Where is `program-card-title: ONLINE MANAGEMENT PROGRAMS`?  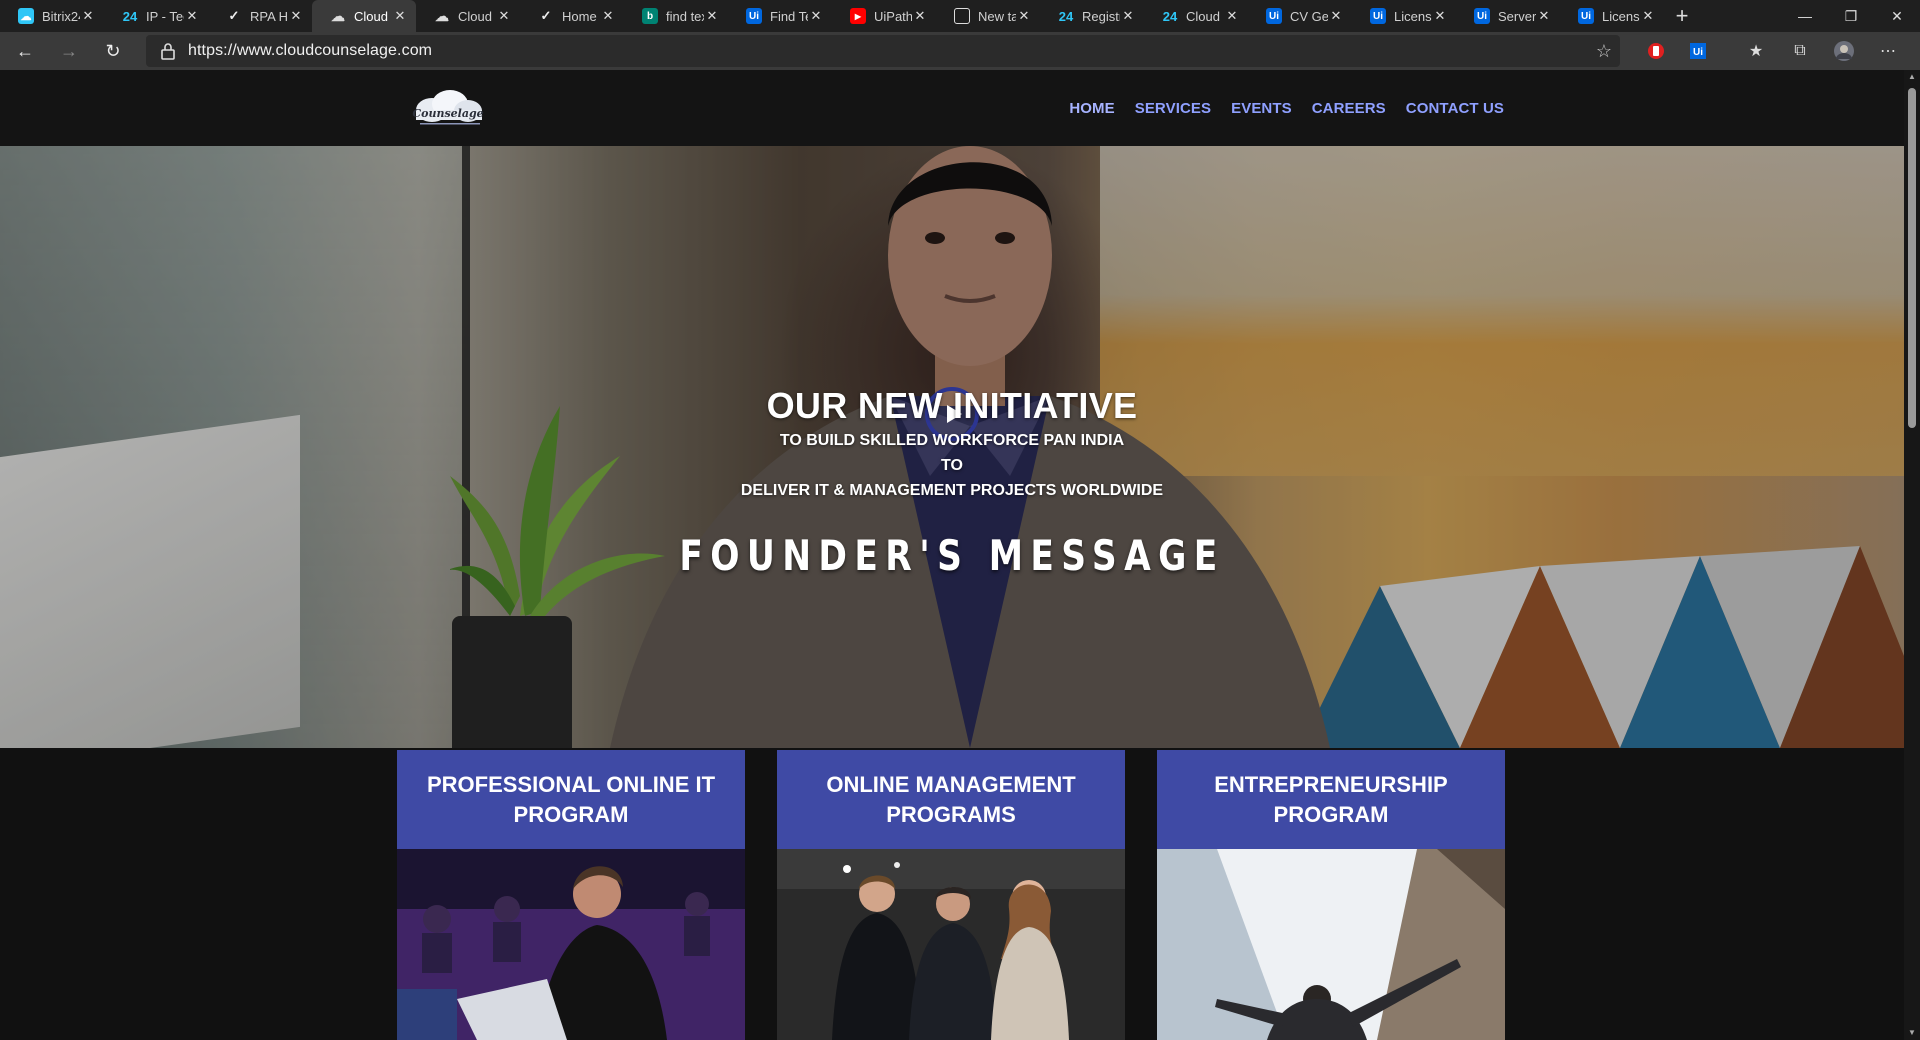 program-card-title: ONLINE MANAGEMENT PROGRAMS is located at coordinates (951, 799).